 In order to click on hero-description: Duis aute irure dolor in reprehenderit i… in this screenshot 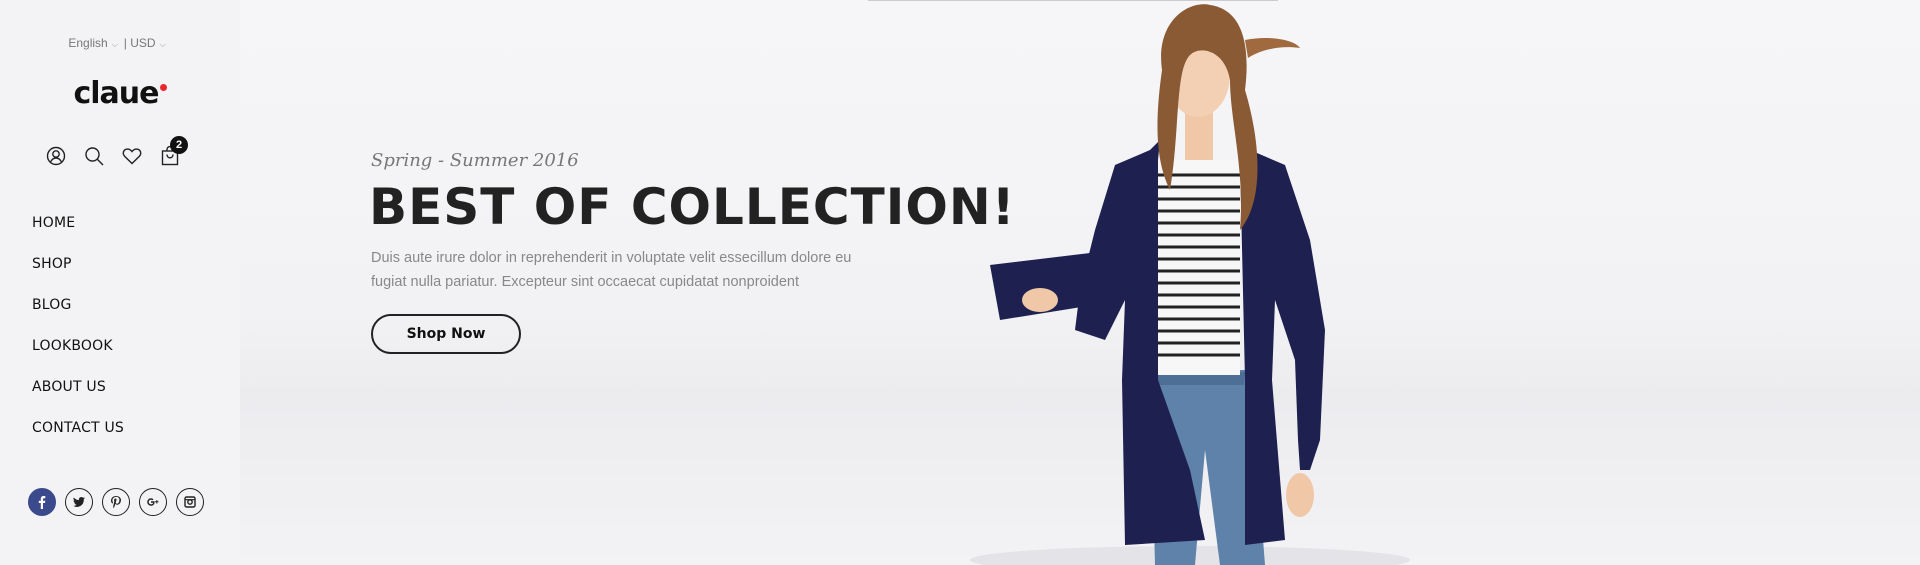, I will do `click(611, 270)`.